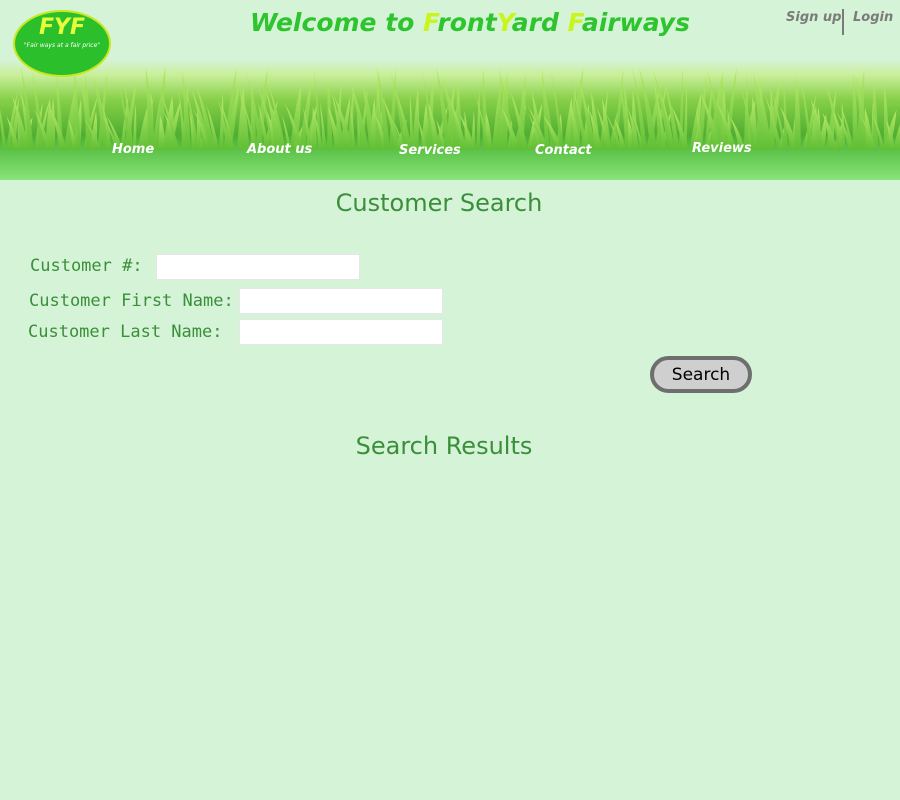 The width and height of the screenshot is (900, 800). Describe the element at coordinates (701, 374) in the screenshot. I see `search-button: Search` at that location.